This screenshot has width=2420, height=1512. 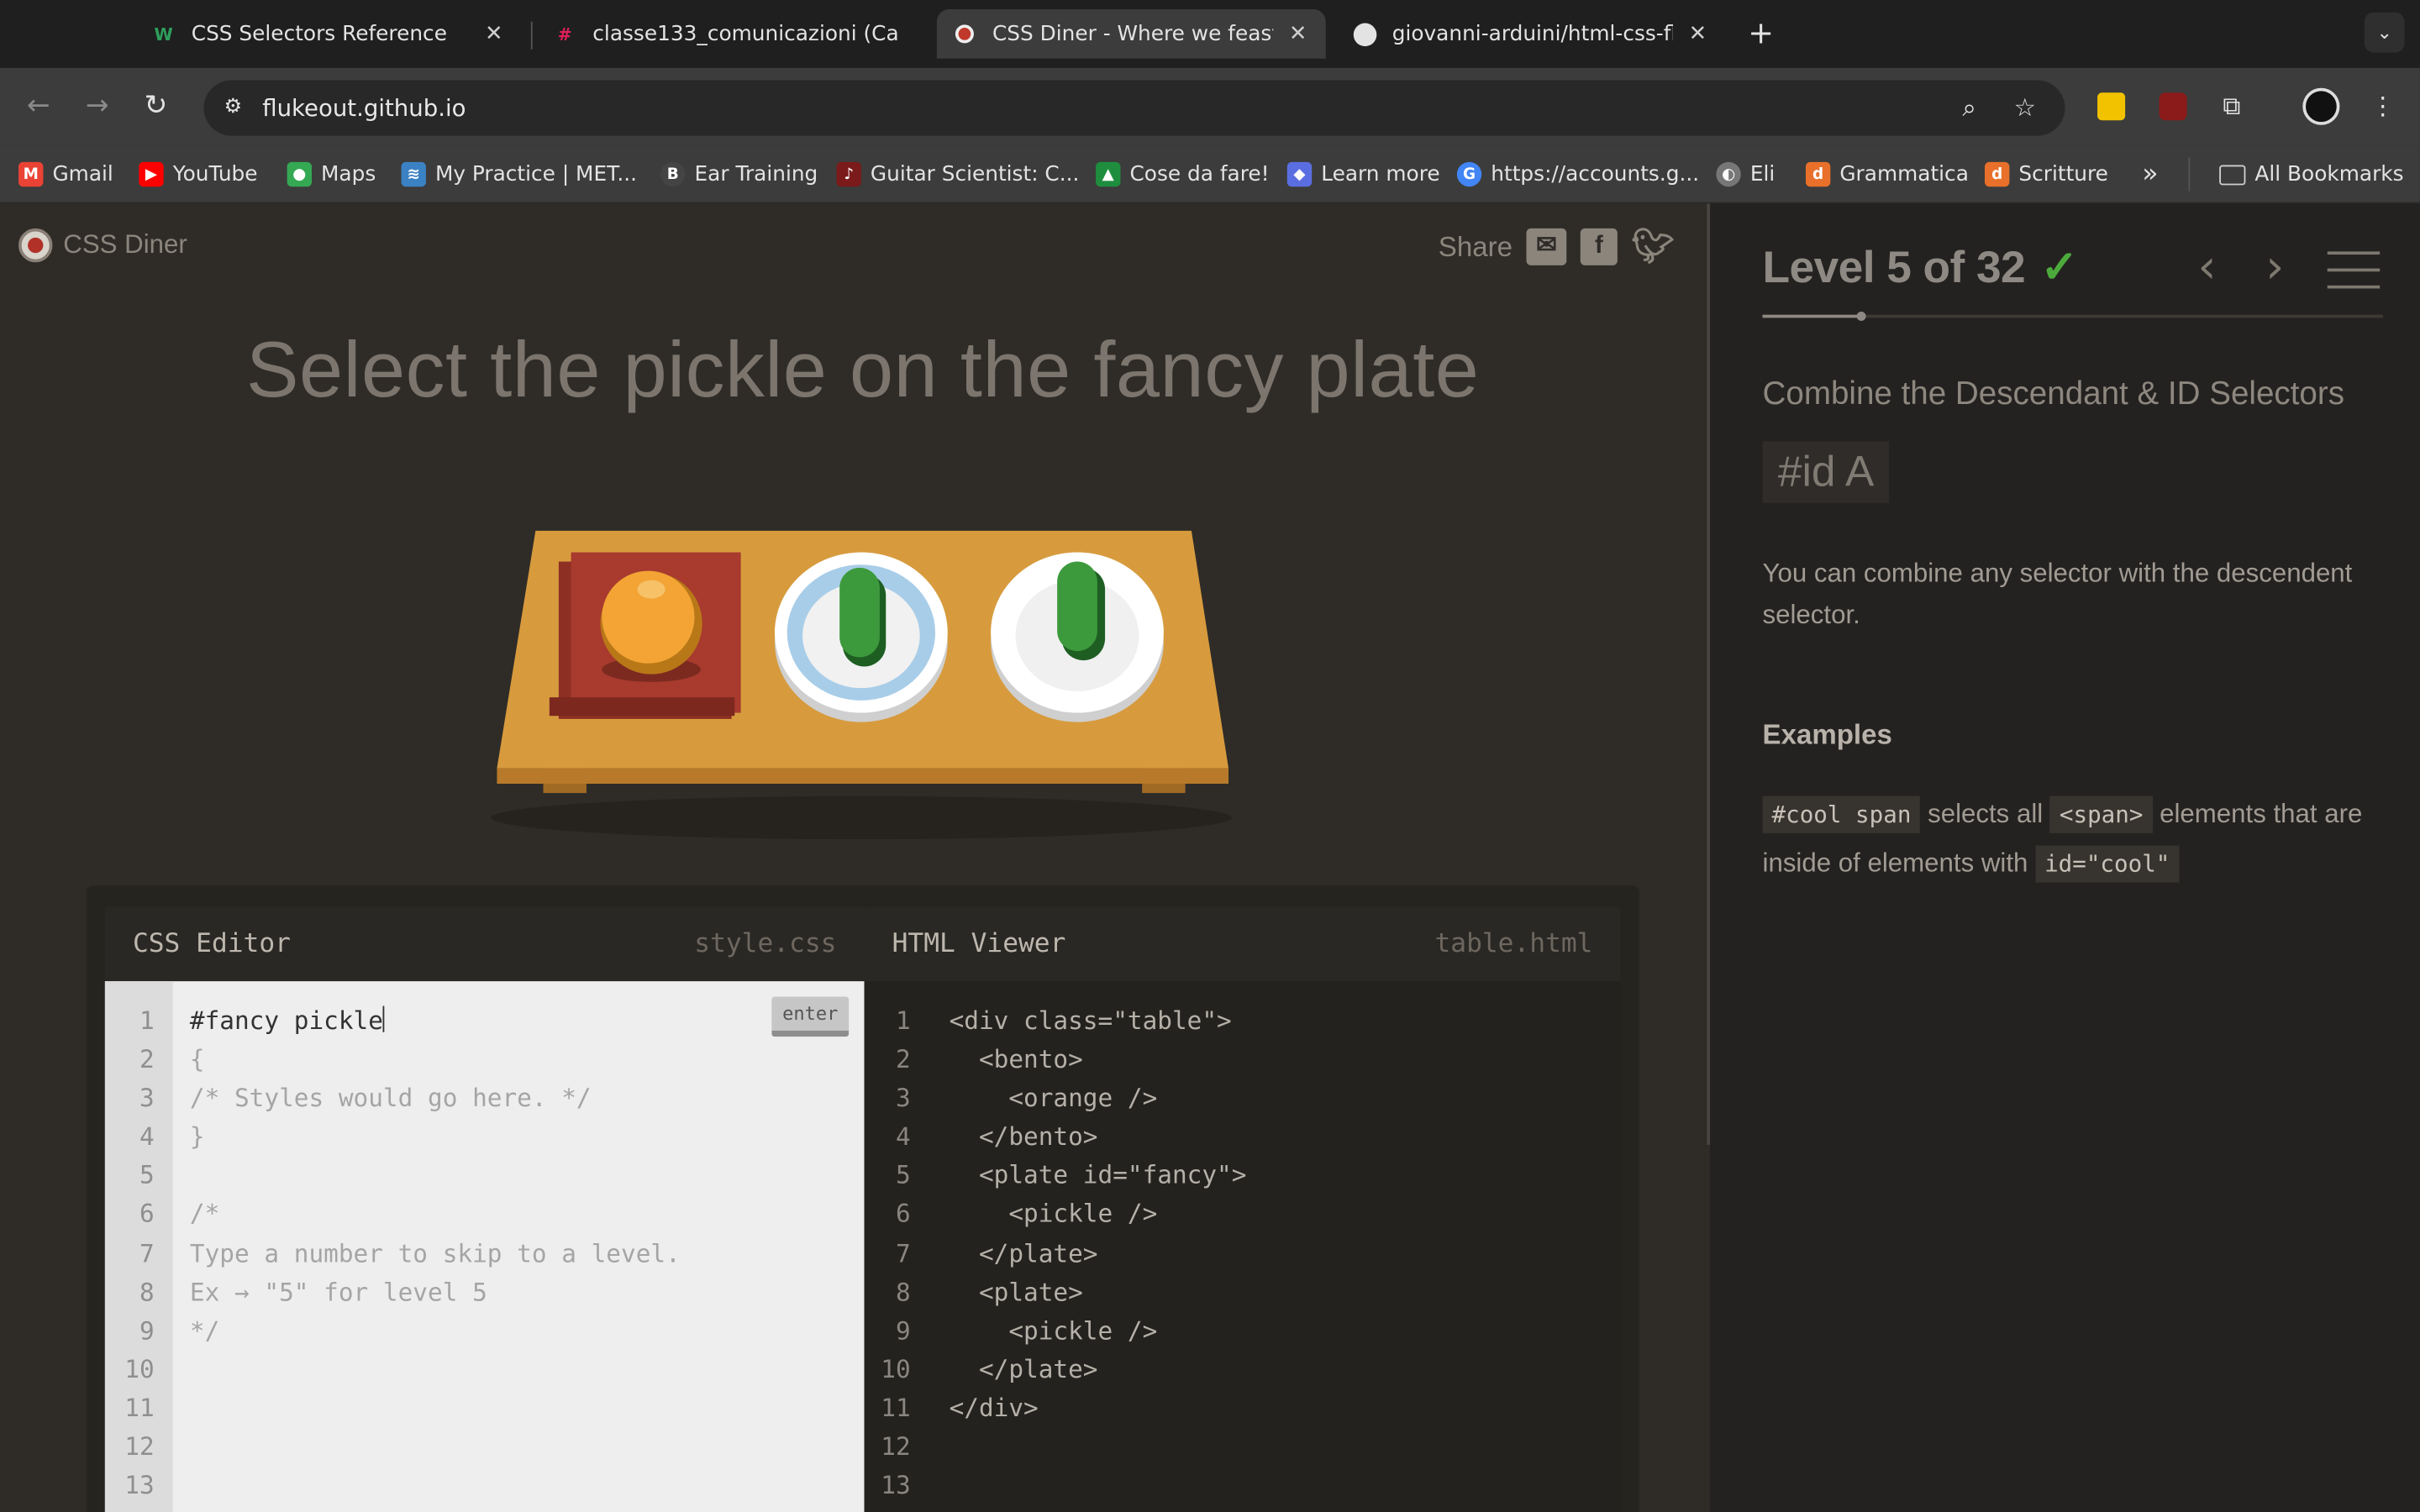 I want to click on css-selector-input: #fancy pickle, so click(x=286, y=1021).